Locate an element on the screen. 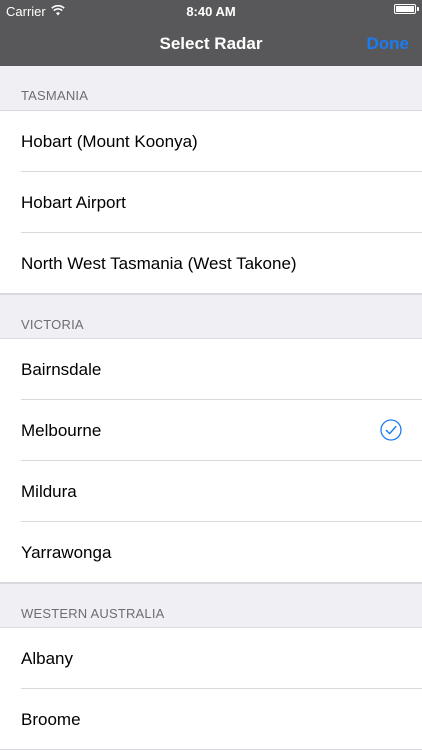 Image resolution: width=422 pixels, height=750 pixels. radar-row: Hobart Airport is located at coordinates (211, 202).